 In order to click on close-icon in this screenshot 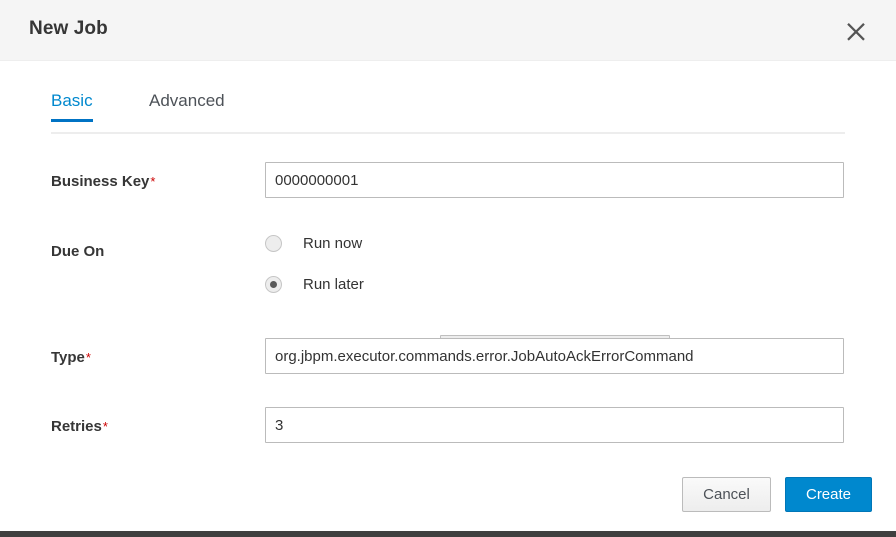, I will do `click(856, 31)`.